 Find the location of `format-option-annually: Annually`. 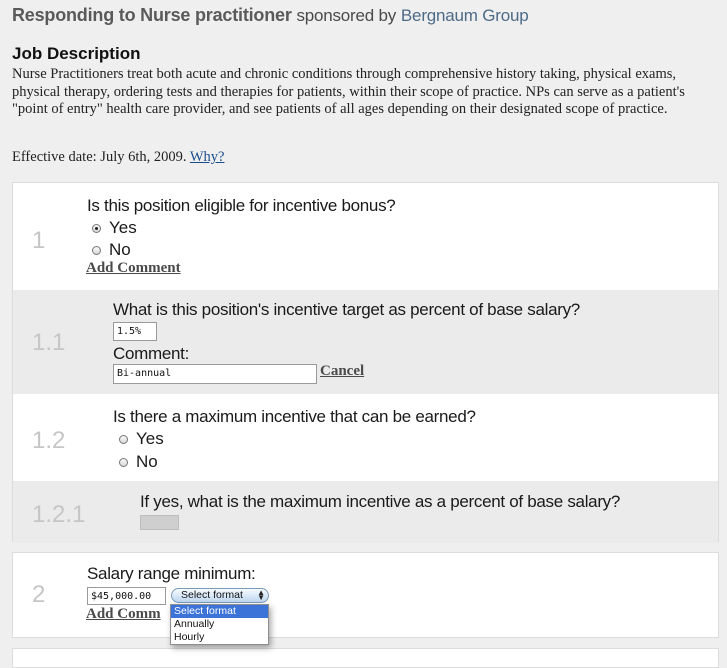

format-option-annually: Annually is located at coordinates (219, 624).